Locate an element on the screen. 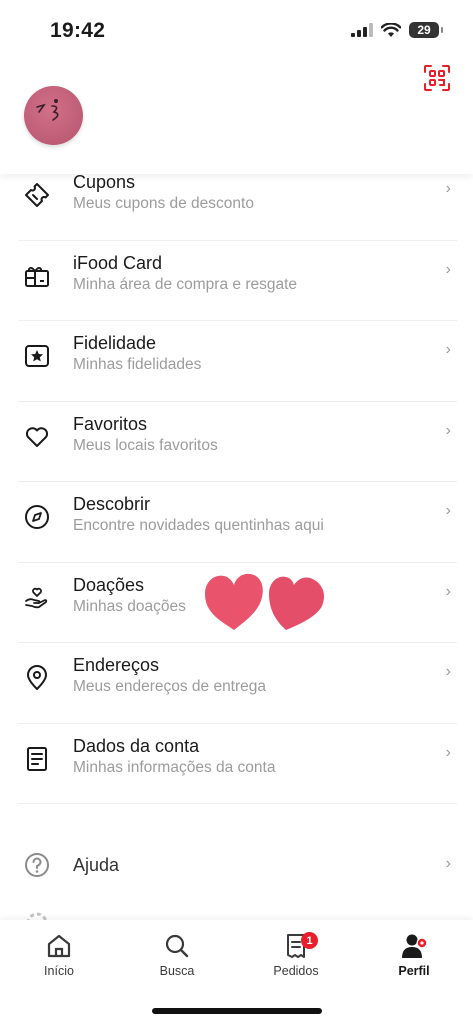  decorative-hearts is located at coordinates (265, 601).